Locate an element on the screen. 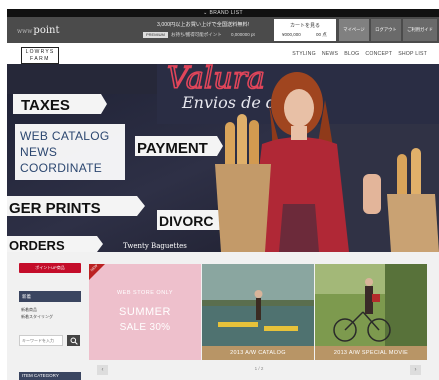 The width and height of the screenshot is (439, 380). logo-line-2: FARM is located at coordinates (40, 59).